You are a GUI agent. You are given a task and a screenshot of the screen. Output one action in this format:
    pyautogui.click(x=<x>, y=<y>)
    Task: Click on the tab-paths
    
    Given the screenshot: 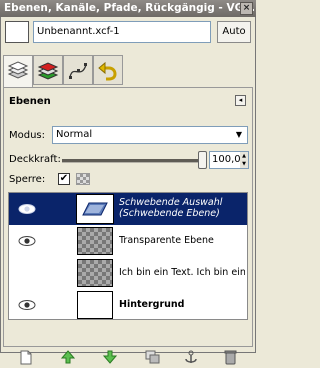 What is the action you would take?
    pyautogui.click(x=78, y=70)
    